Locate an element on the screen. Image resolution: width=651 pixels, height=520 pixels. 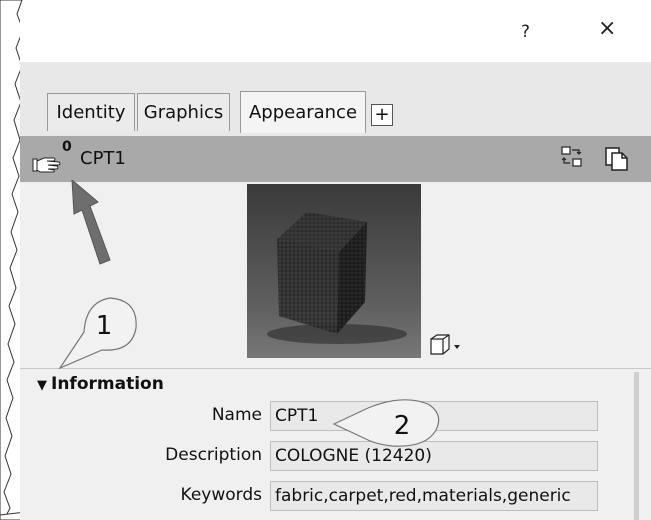
keywords-label: Keywords is located at coordinates (221, 495).